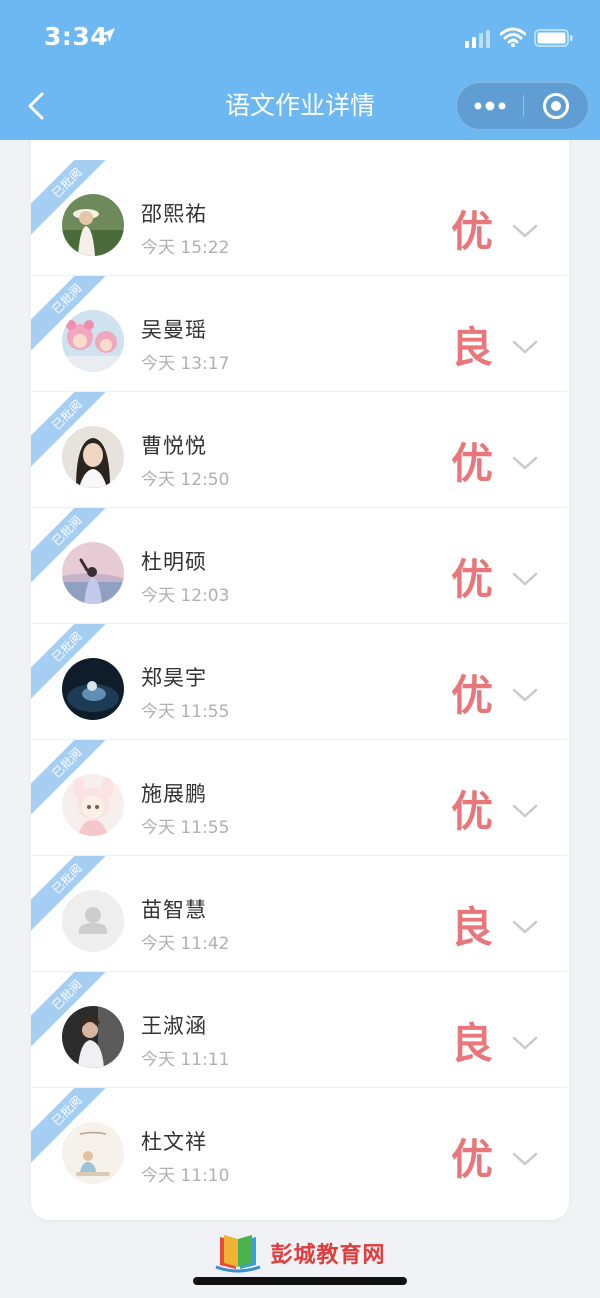 Image resolution: width=600 pixels, height=1298 pixels. Describe the element at coordinates (513, 39) in the screenshot. I see `wifi-icon` at that location.